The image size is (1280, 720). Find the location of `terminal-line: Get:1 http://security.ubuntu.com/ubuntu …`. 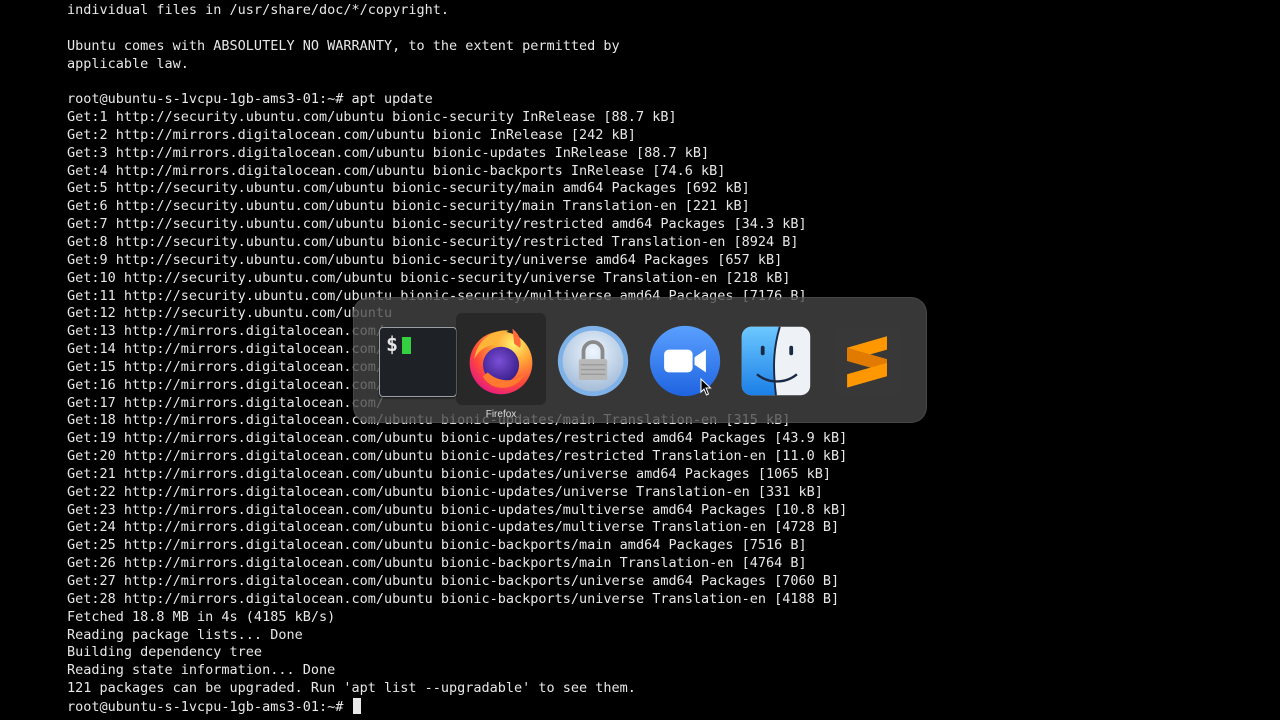

terminal-line: Get:1 http://security.ubuntu.com/ubuntu … is located at coordinates (372, 117).